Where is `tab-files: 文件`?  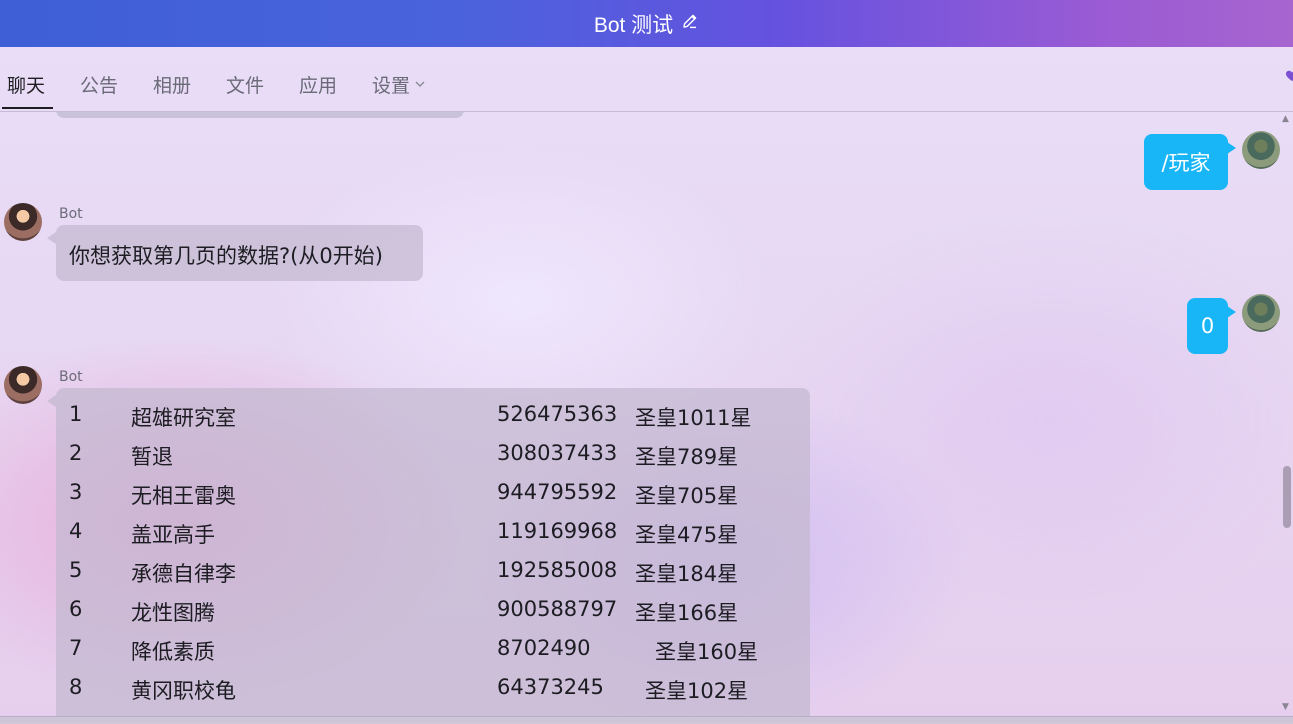
tab-files: 文件 is located at coordinates (245, 84).